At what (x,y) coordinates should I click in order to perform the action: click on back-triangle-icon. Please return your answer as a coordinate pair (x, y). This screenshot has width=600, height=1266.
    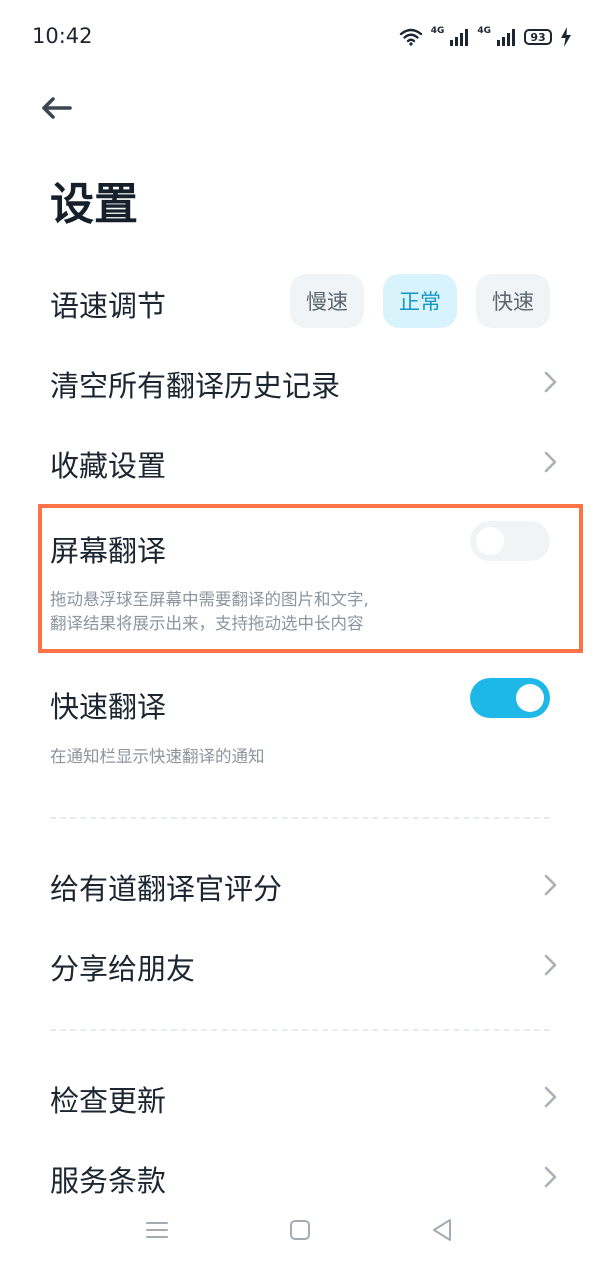
    Looking at the image, I should click on (442, 1230).